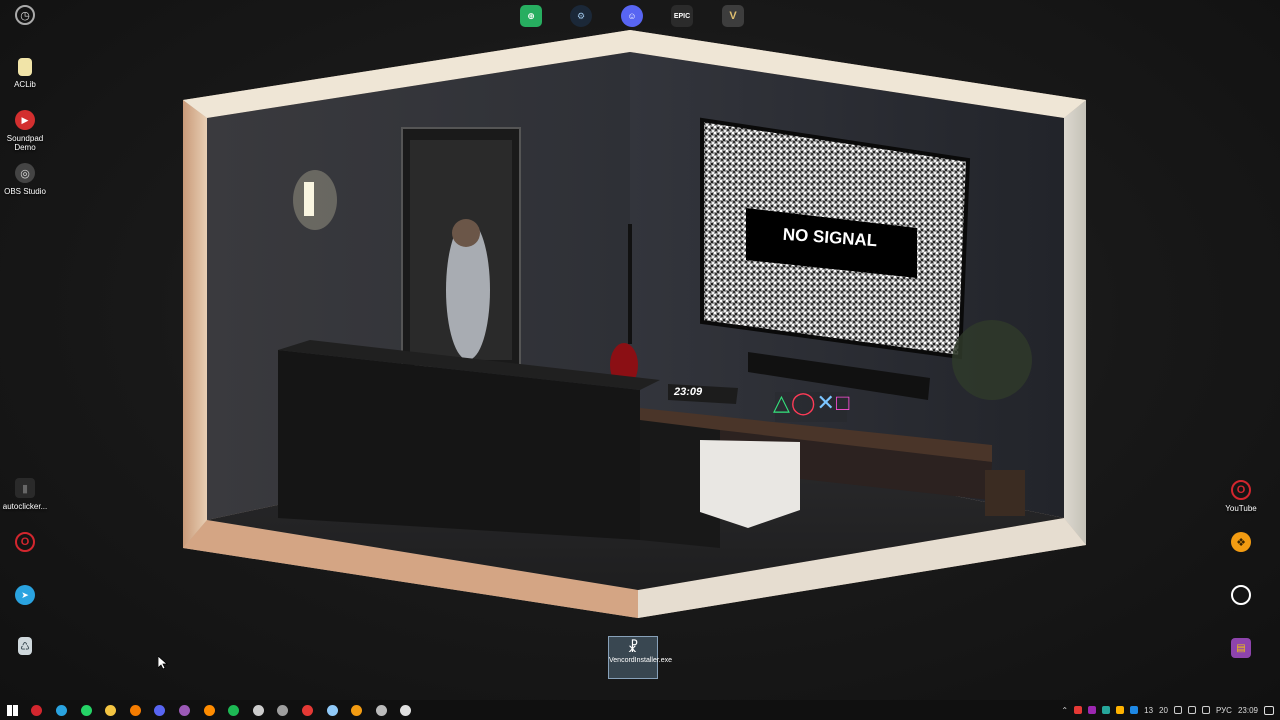 The image size is (1280, 720). I want to click on notification-icon, so click(1269, 710).